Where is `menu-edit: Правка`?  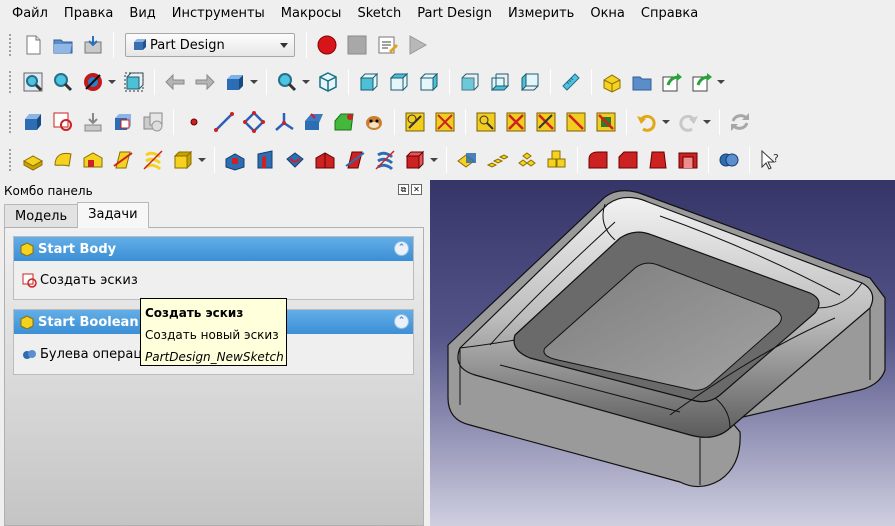
menu-edit: Правка is located at coordinates (88, 14).